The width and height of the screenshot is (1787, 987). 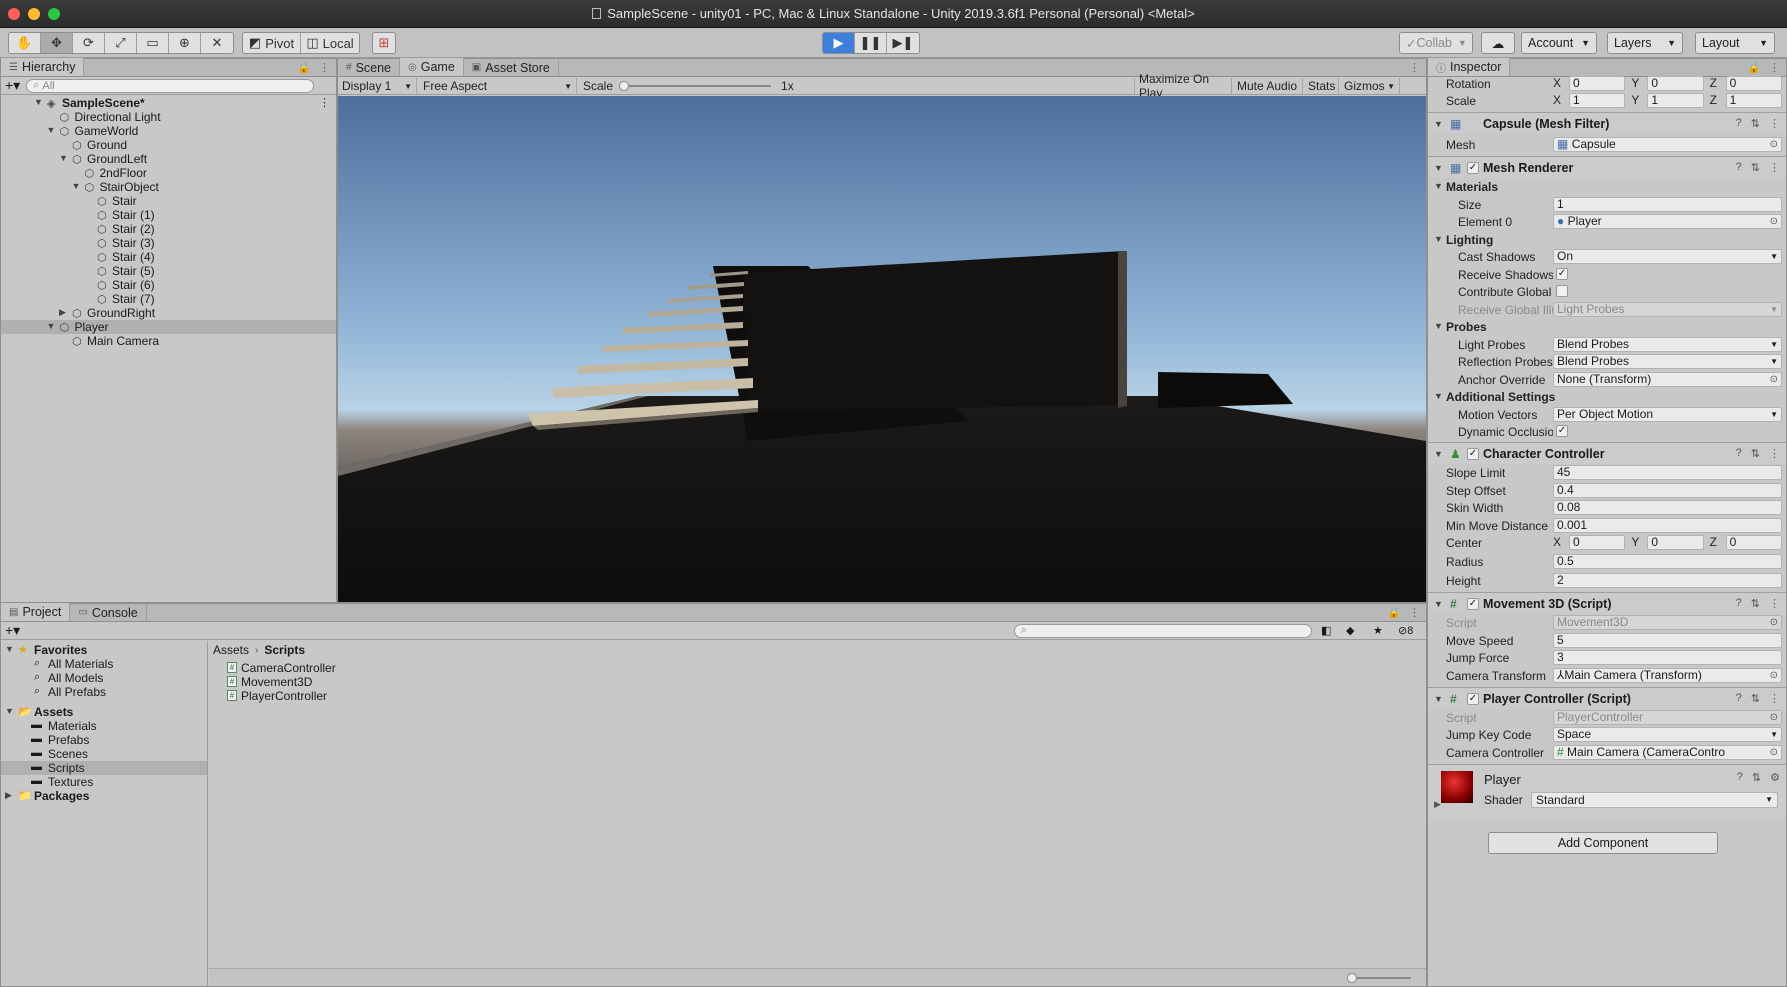 I want to click on tab-hierarchy: ☰ Hierarchy, so click(x=43, y=67).